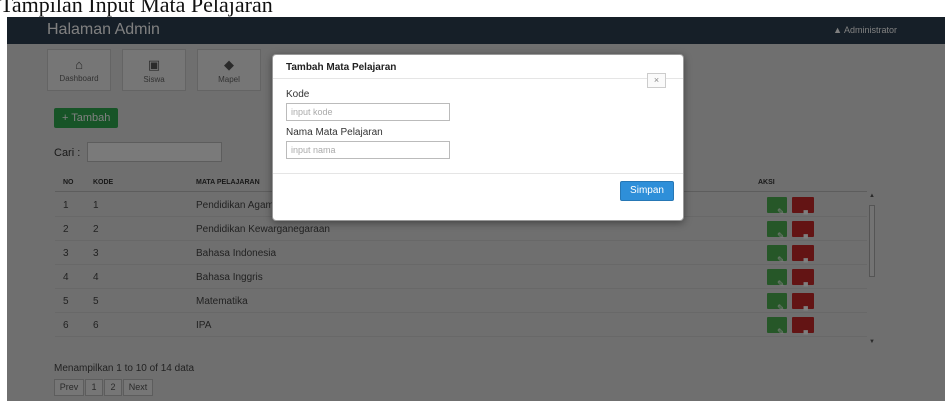  I want to click on modal-title: Tambah Mata Pelajaran, so click(341, 67).